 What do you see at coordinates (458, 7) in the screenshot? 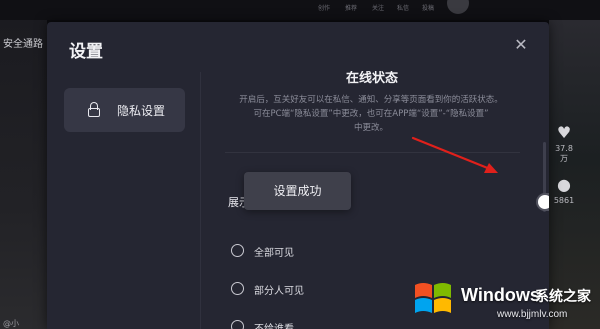
I see `avatar` at bounding box center [458, 7].